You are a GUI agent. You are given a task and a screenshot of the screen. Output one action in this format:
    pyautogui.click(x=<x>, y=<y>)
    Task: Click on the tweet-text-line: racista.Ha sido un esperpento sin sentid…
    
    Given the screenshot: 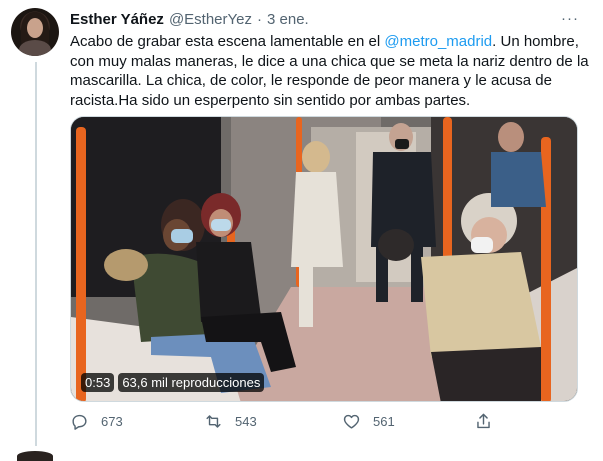 What is the action you would take?
    pyautogui.click(x=270, y=100)
    